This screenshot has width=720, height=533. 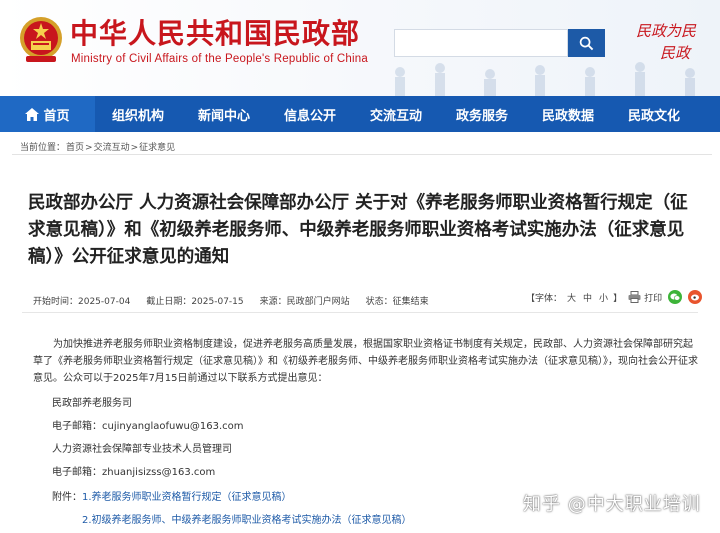 I want to click on nav-item-organization: 组织机构, so click(x=138, y=114).